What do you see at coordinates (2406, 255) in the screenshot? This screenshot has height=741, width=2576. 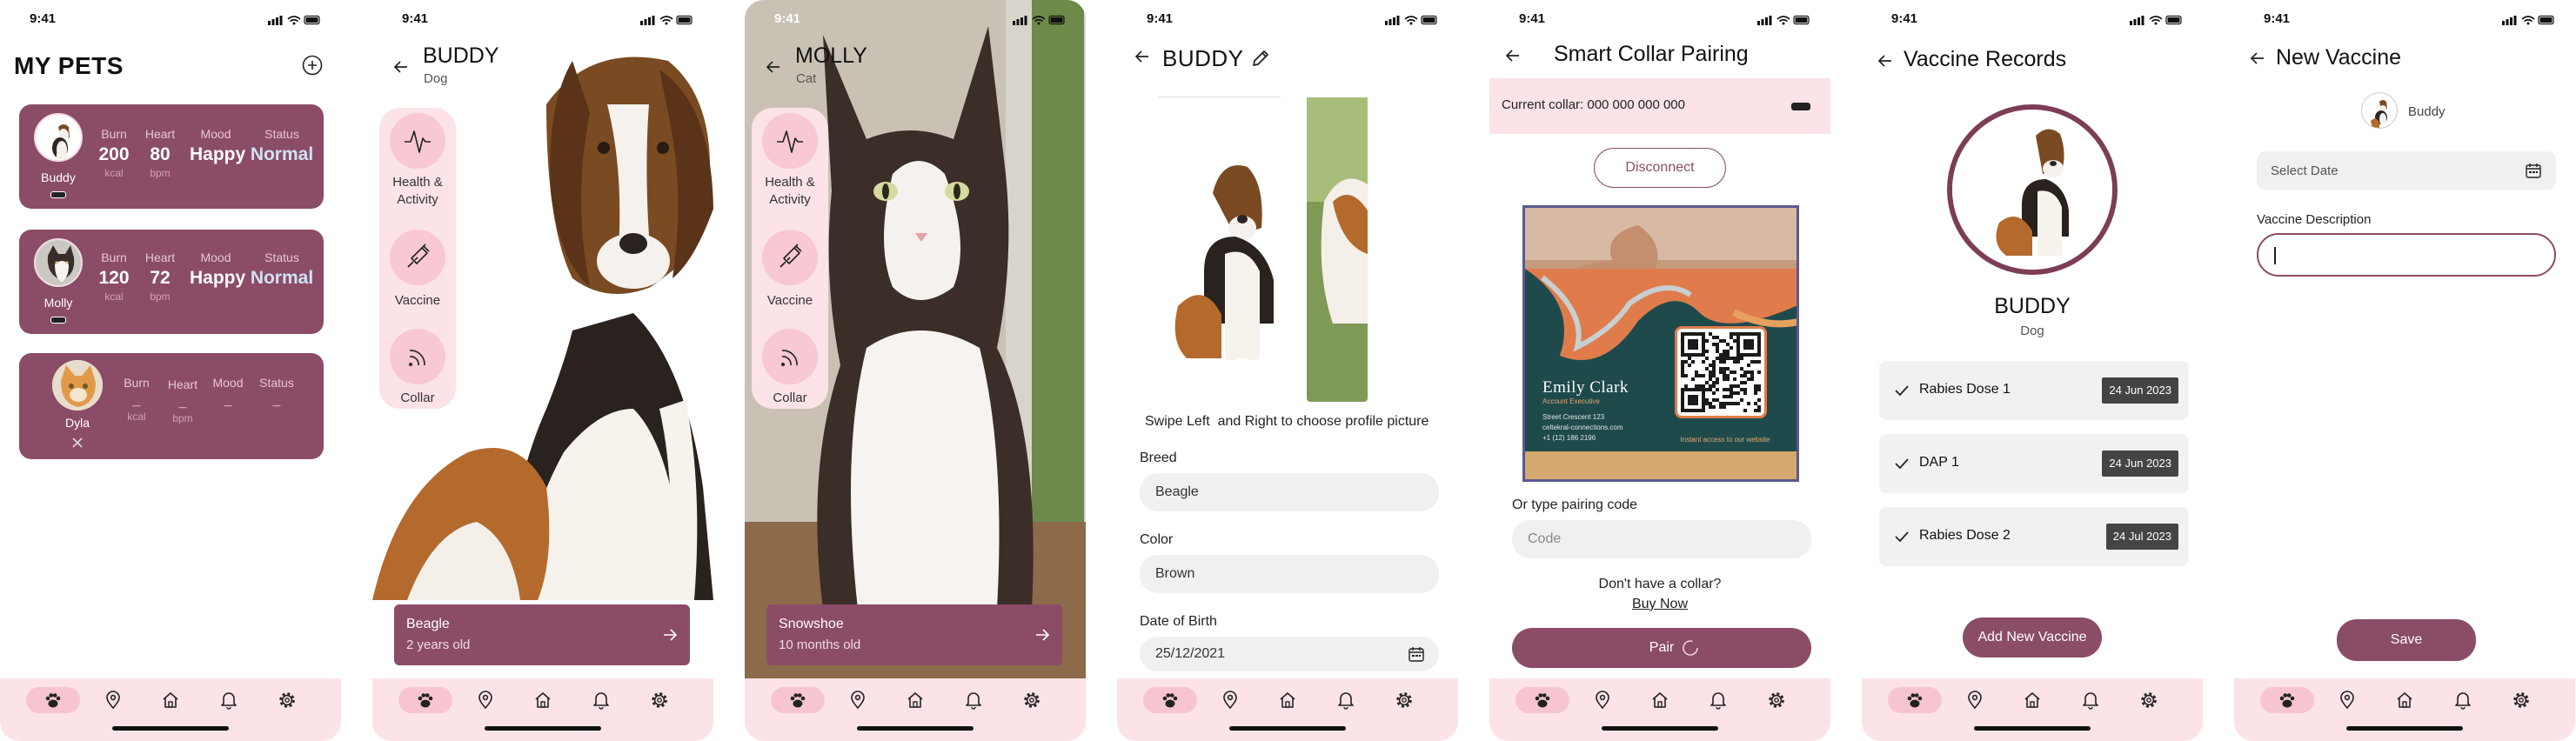 I see `description-input` at bounding box center [2406, 255].